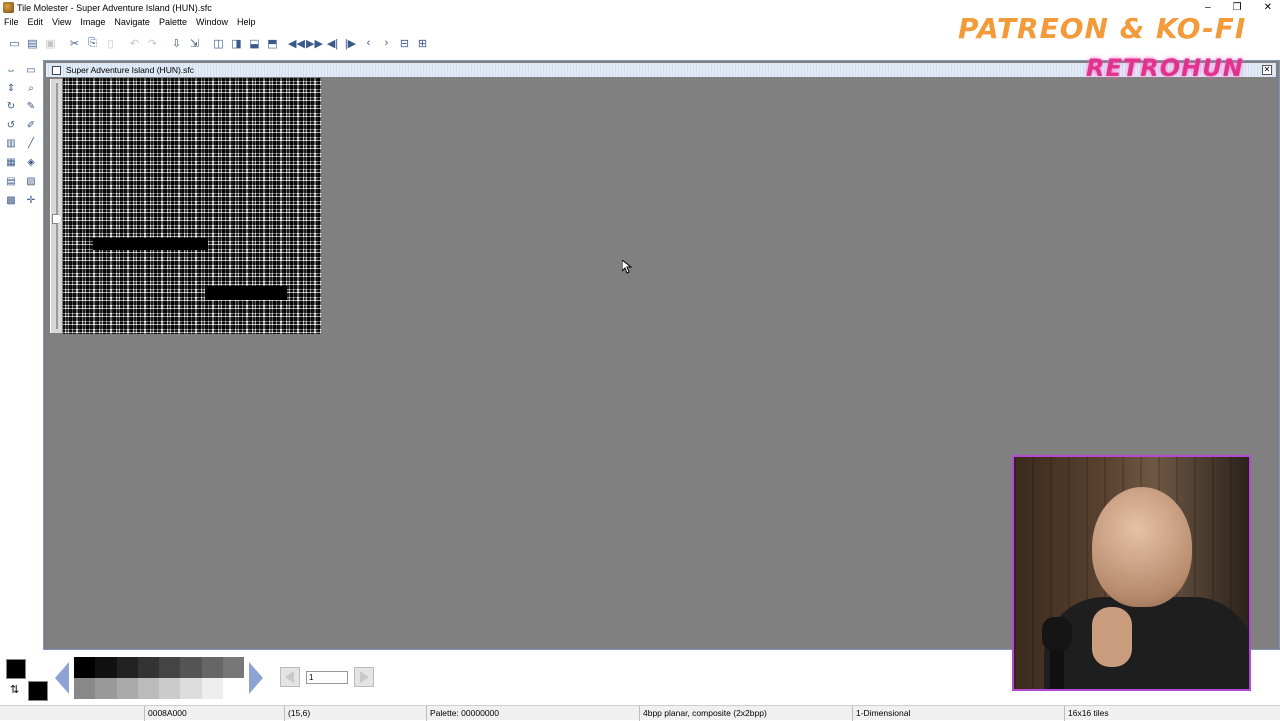 This screenshot has width=1280, height=721. I want to click on mirror-icon: ⇔, so click(11, 70).